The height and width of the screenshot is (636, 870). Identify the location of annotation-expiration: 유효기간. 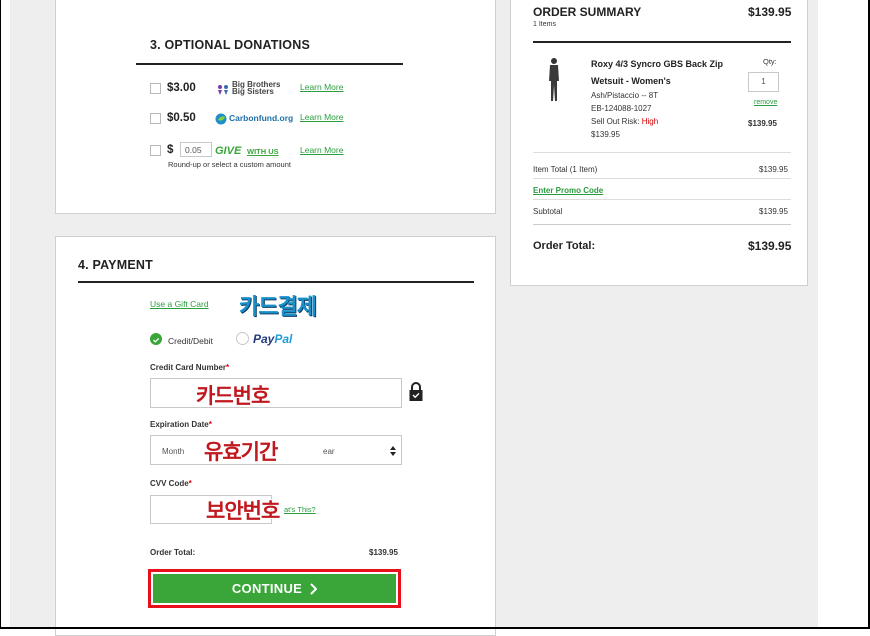
(241, 452).